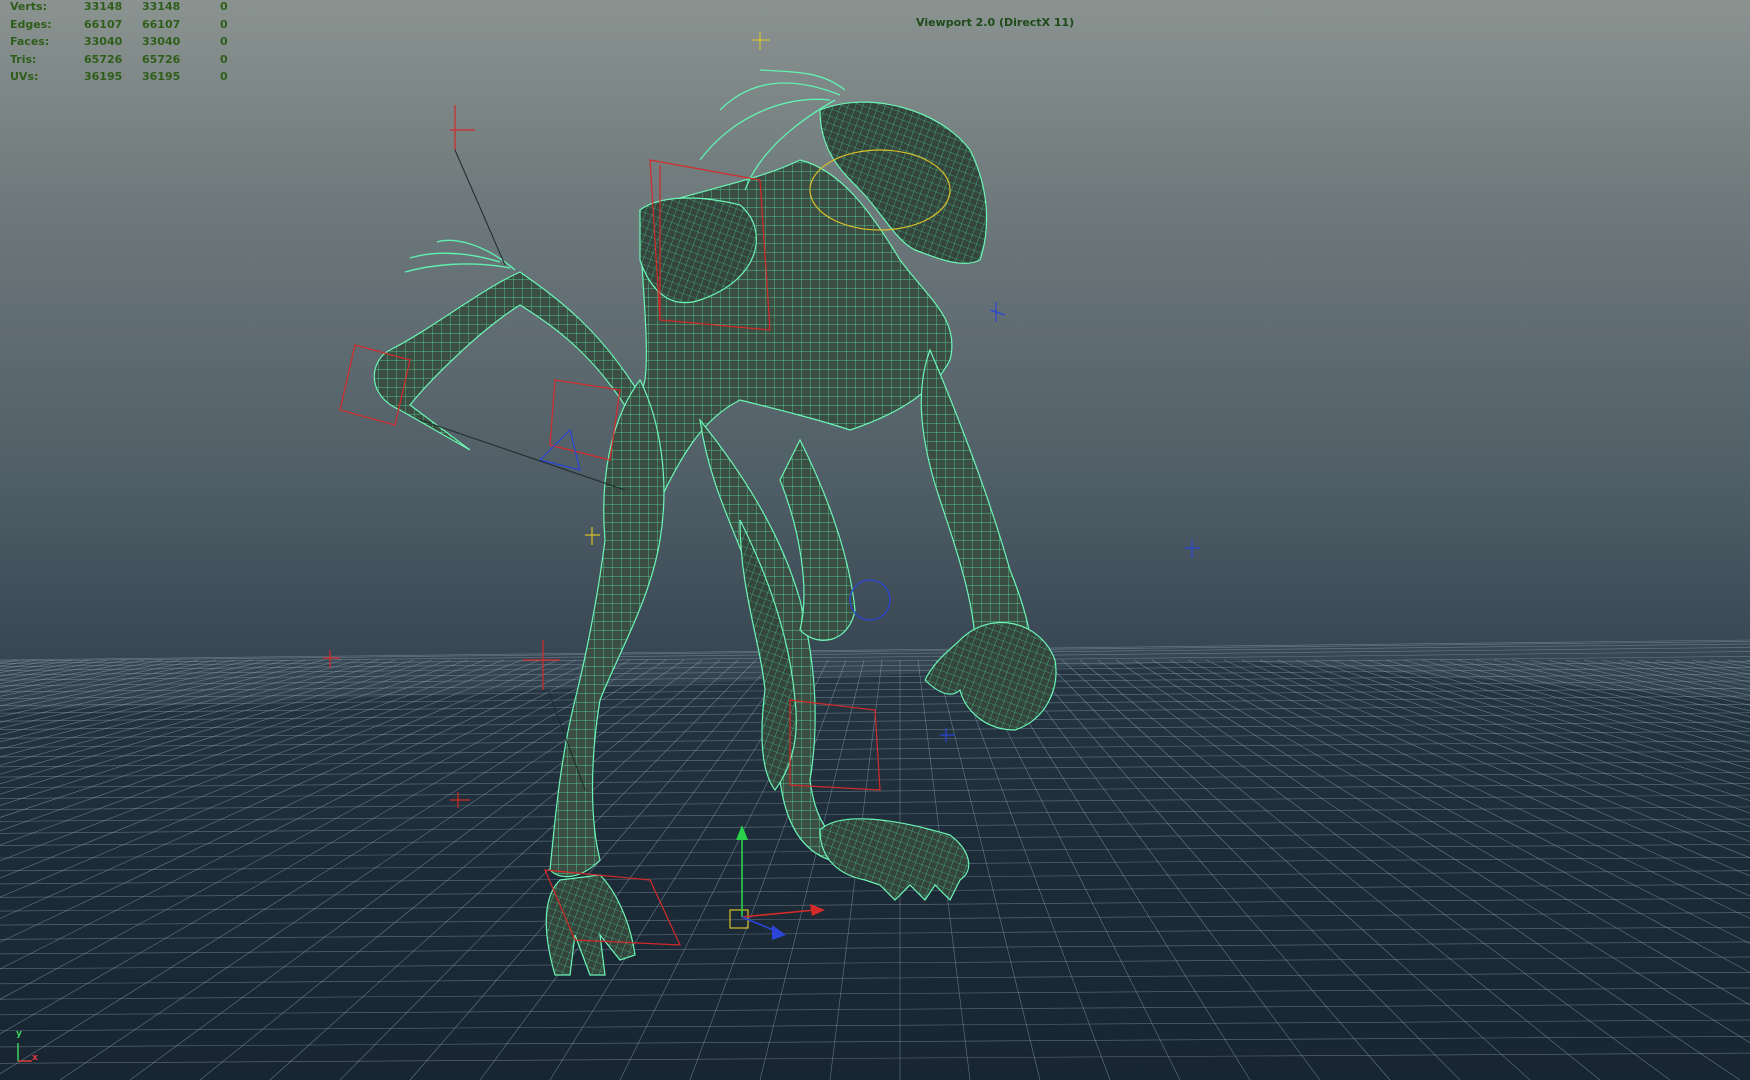  Describe the element at coordinates (29, 6) in the screenshot. I see `hud-label: Verts:` at that location.